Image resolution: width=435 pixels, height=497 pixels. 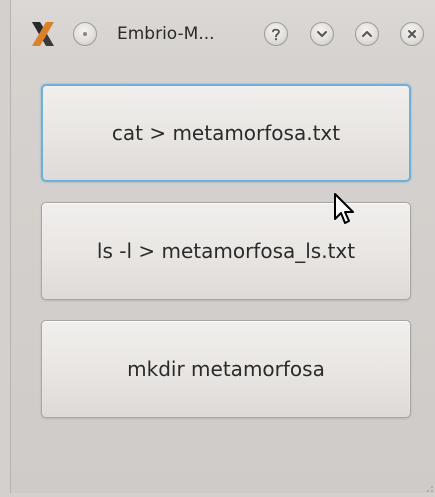 I want to click on help-button, so click(x=276, y=34).